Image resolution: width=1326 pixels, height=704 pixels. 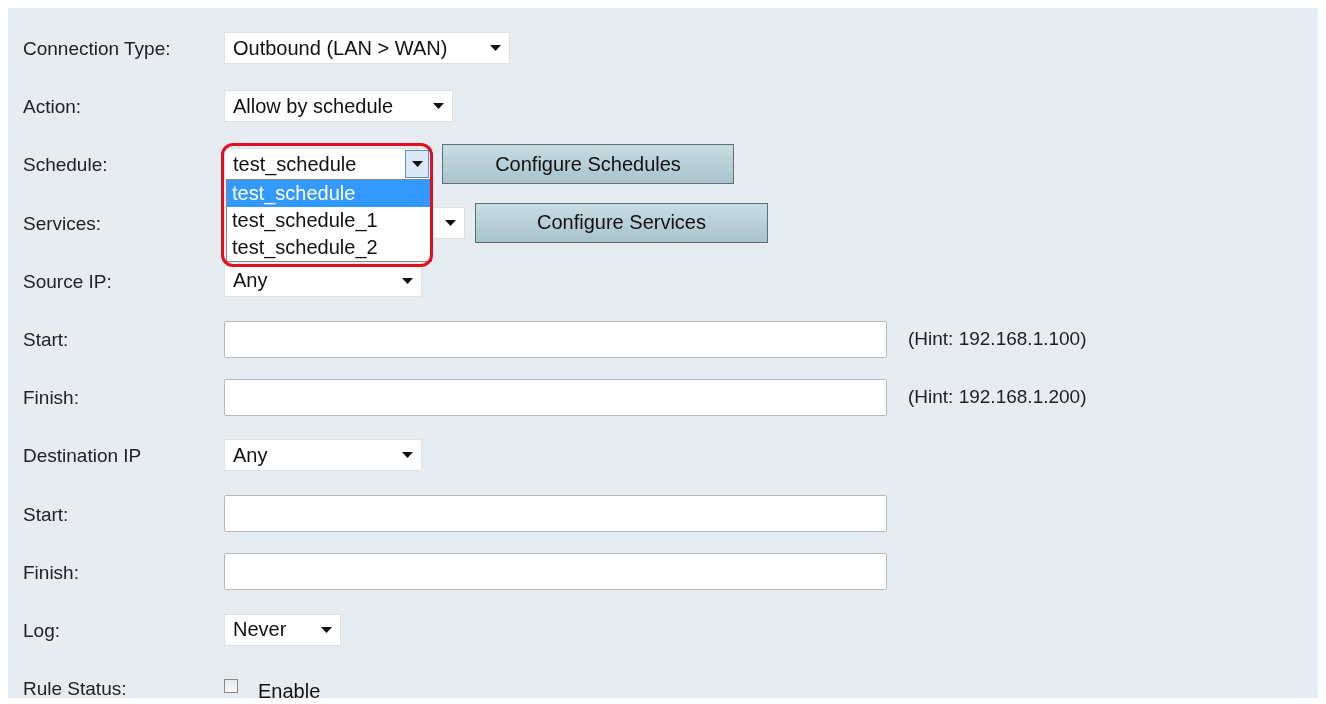 What do you see at coordinates (63, 223) in the screenshot?
I see `field-label: Services:` at bounding box center [63, 223].